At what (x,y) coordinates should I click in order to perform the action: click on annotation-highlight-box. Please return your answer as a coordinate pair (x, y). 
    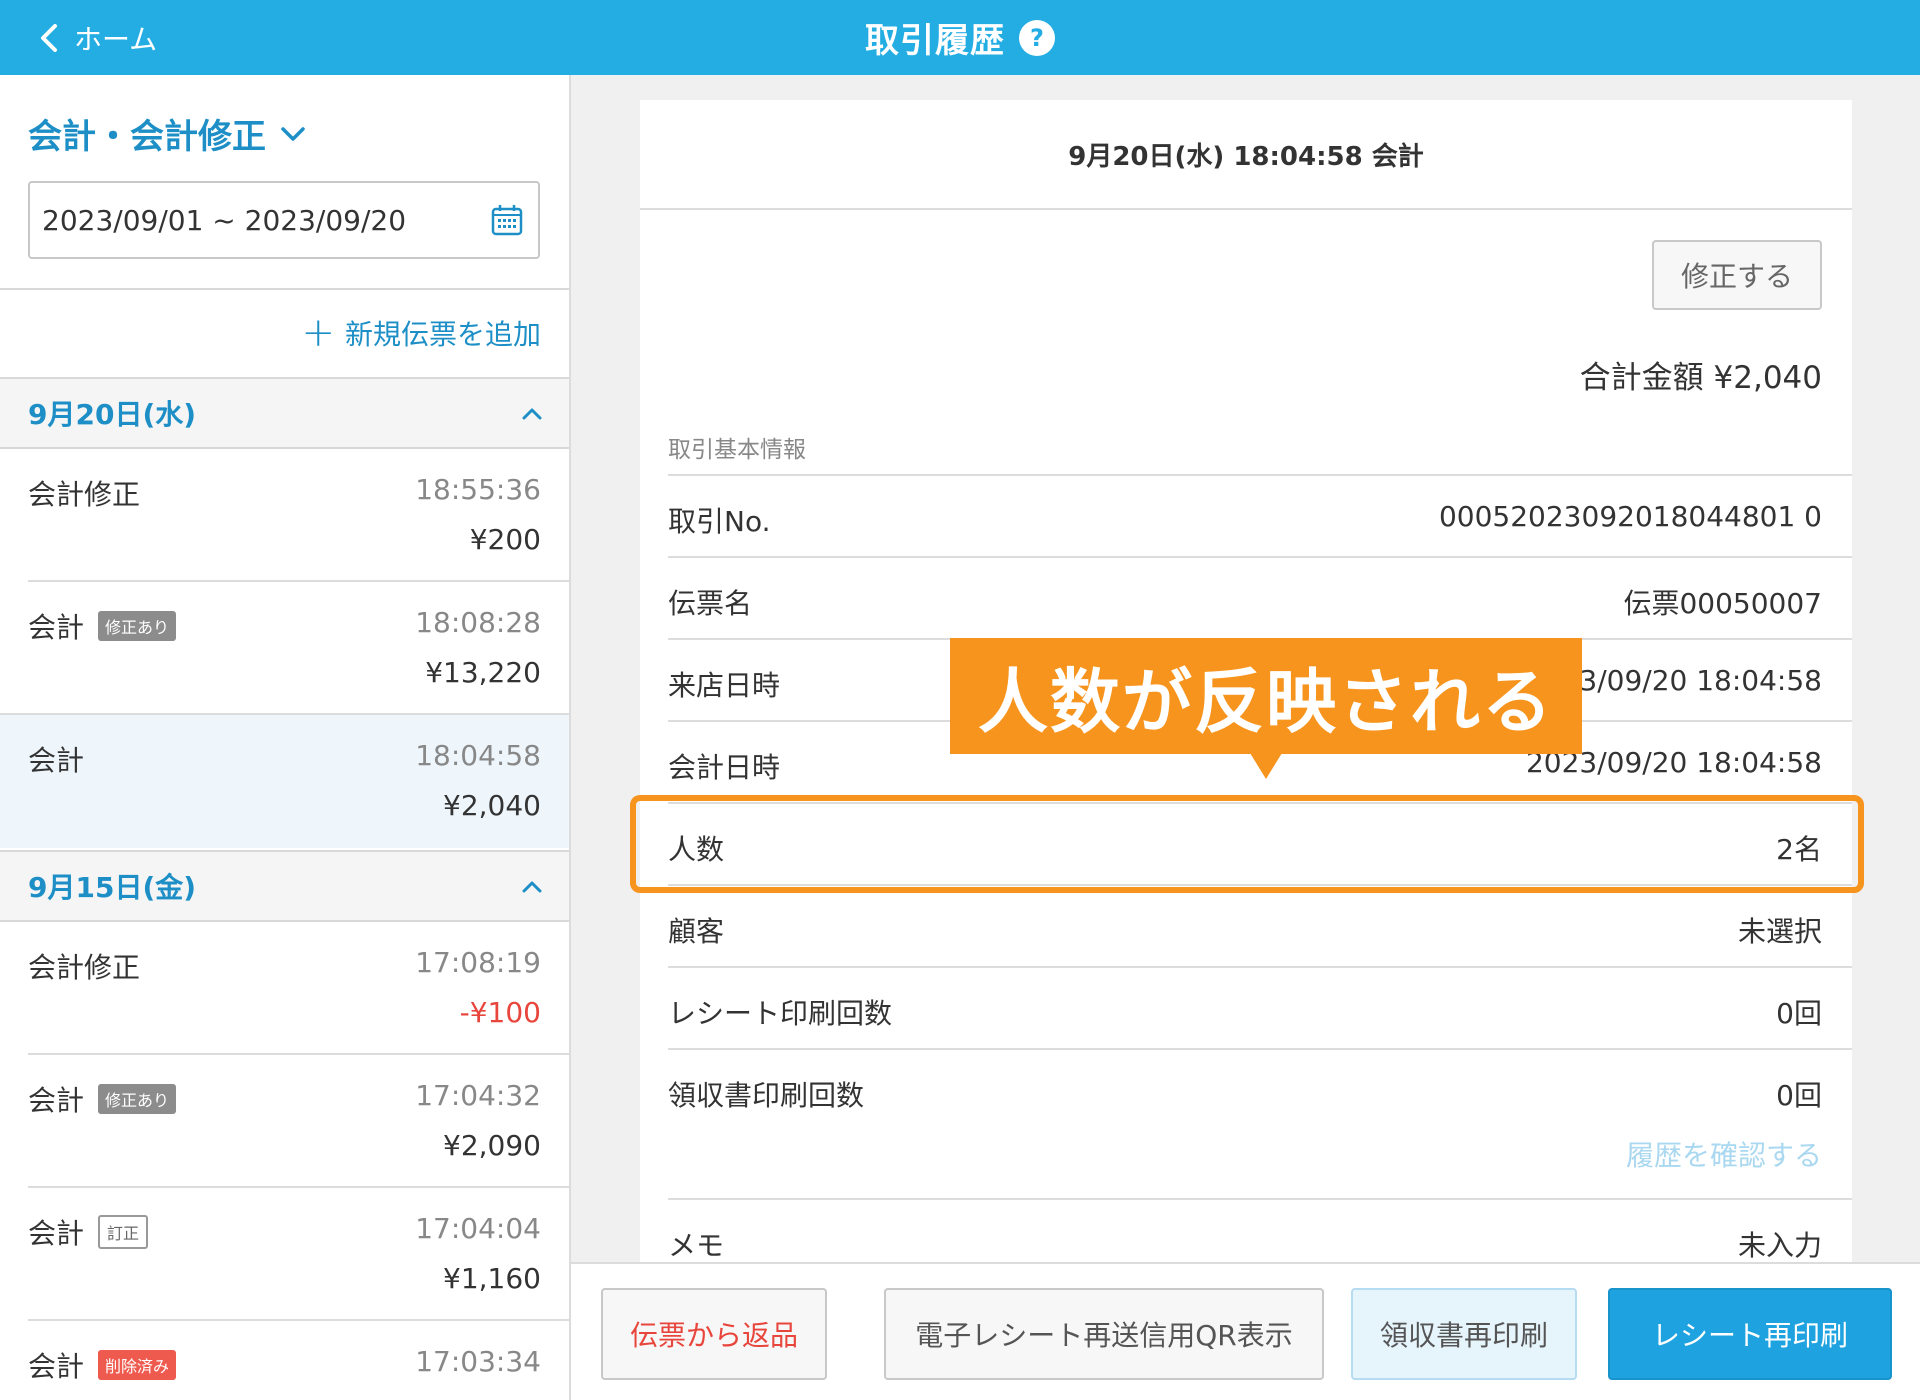
    Looking at the image, I should click on (1247, 844).